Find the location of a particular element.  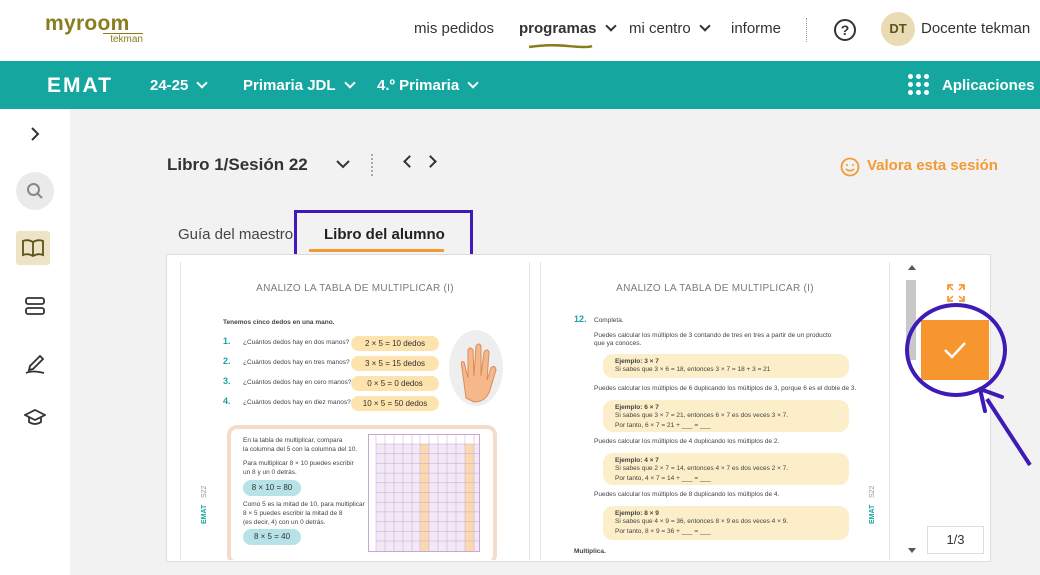

tip-line: (es decir, 4) con un 0 detrás. is located at coordinates (284, 522).